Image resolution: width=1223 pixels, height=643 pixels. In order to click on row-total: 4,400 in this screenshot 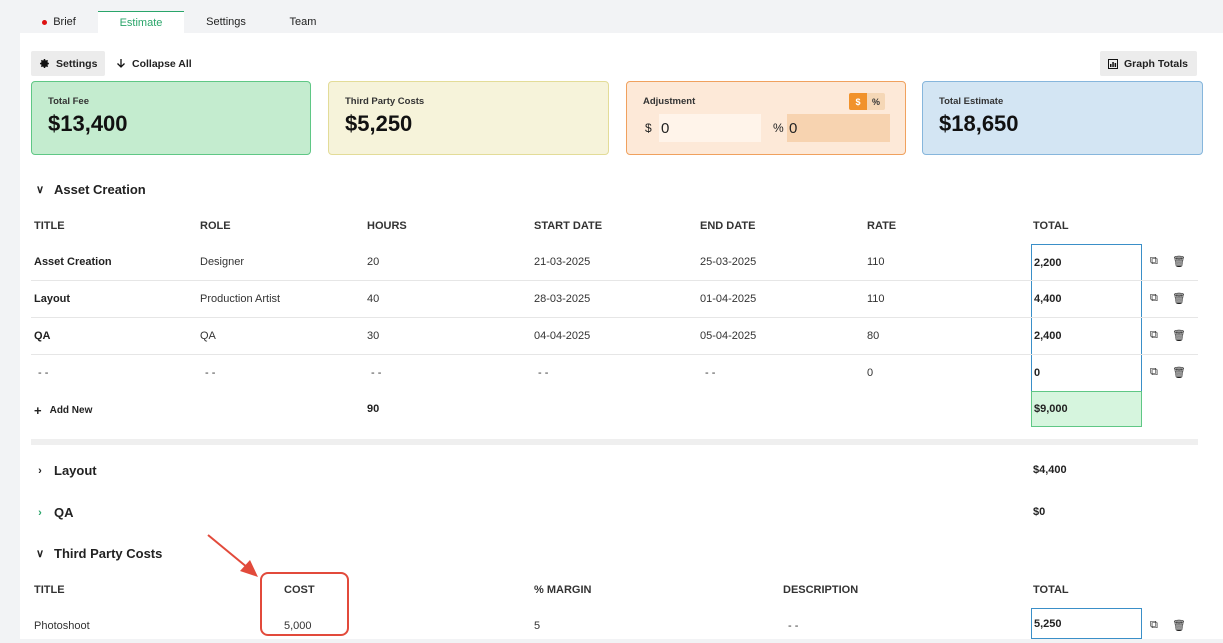, I will do `click(1086, 299)`.